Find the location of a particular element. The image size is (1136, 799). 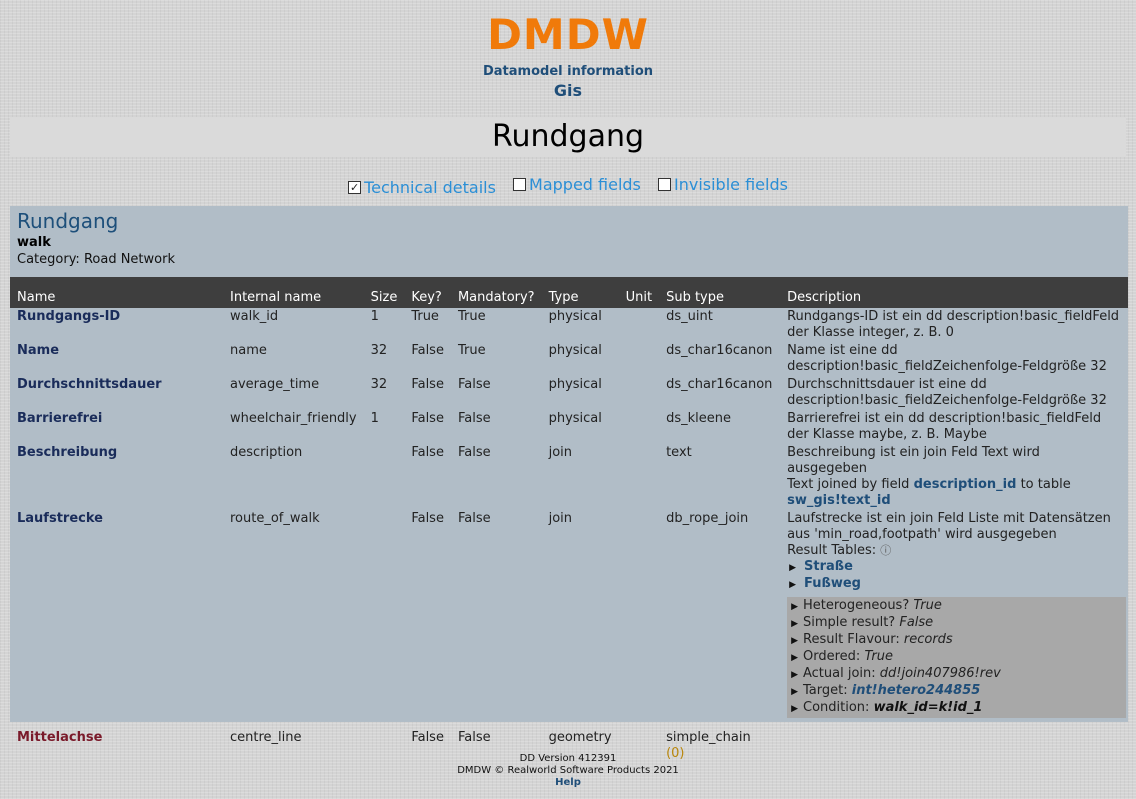

join-field-link: description_id is located at coordinates (965, 484).